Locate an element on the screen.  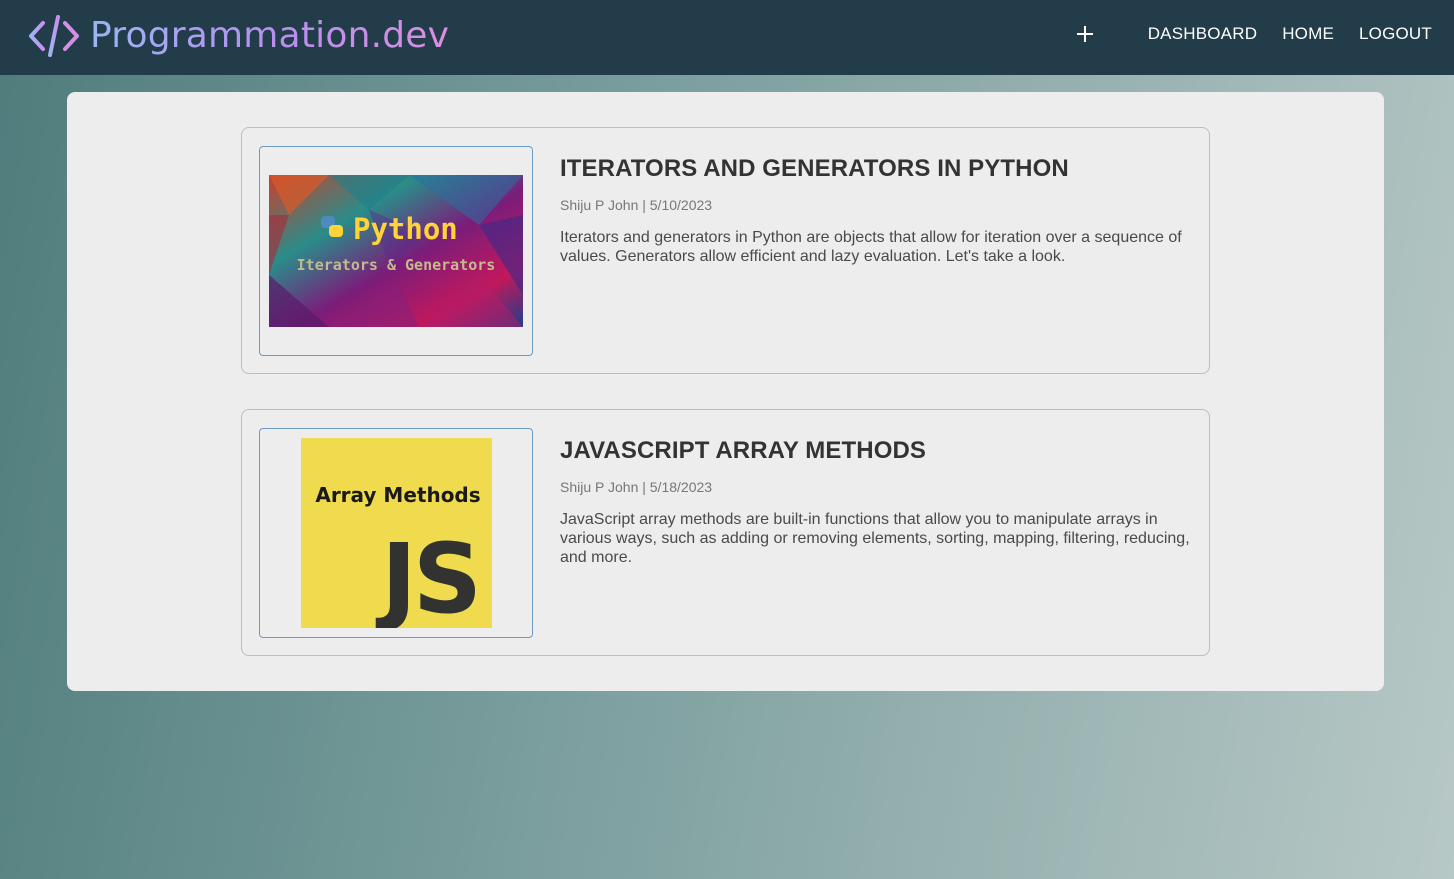
nav-logout: LOGOUT is located at coordinates (1395, 34).